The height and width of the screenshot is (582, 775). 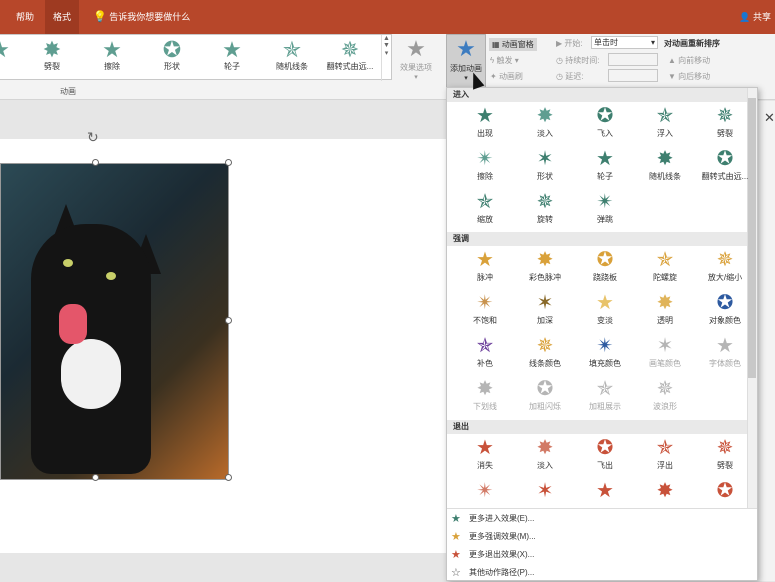 What do you see at coordinates (633, 59) in the screenshot?
I see `duration-input` at bounding box center [633, 59].